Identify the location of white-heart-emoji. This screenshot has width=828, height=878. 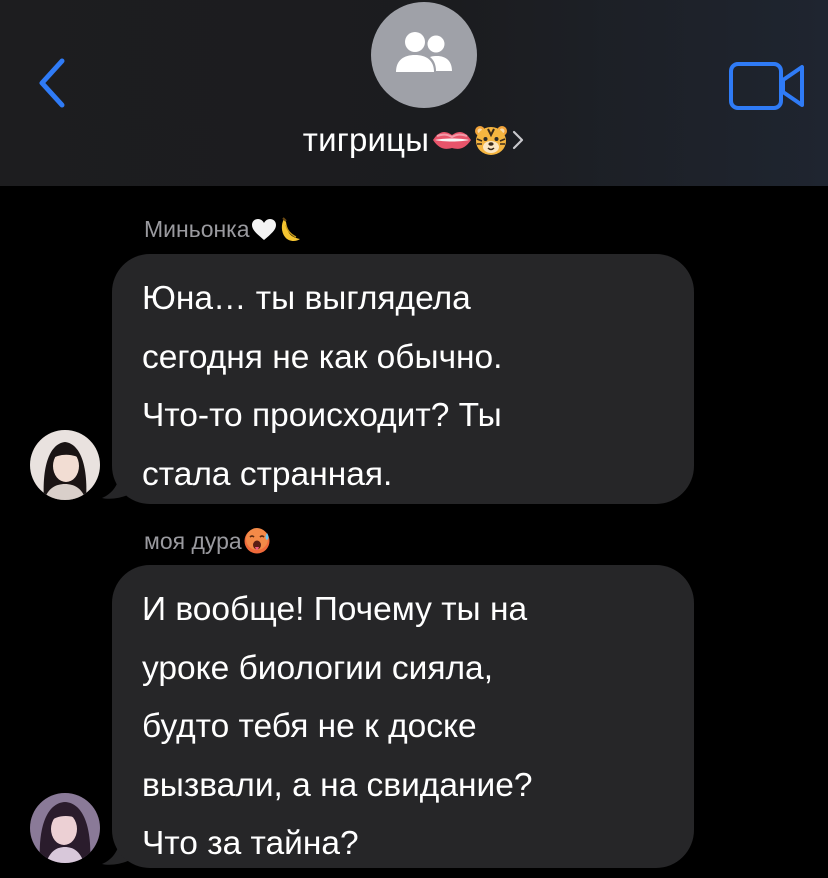
(263, 229).